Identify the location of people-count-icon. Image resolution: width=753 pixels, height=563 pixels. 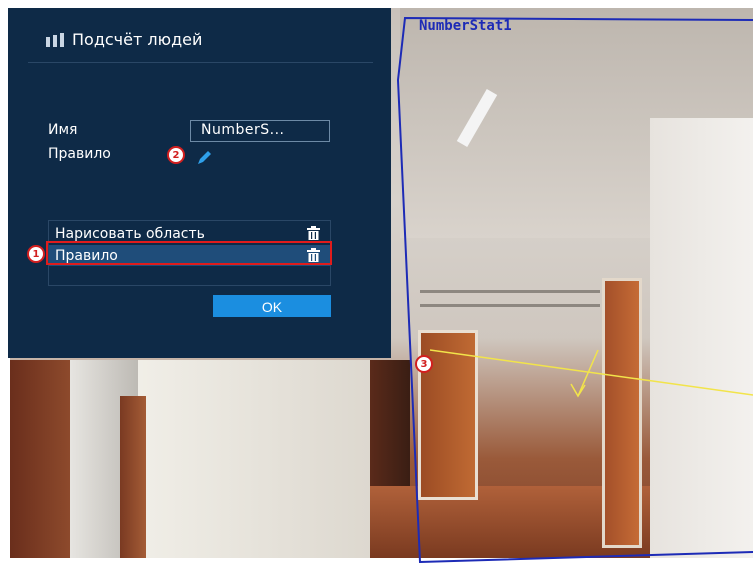
(55, 39).